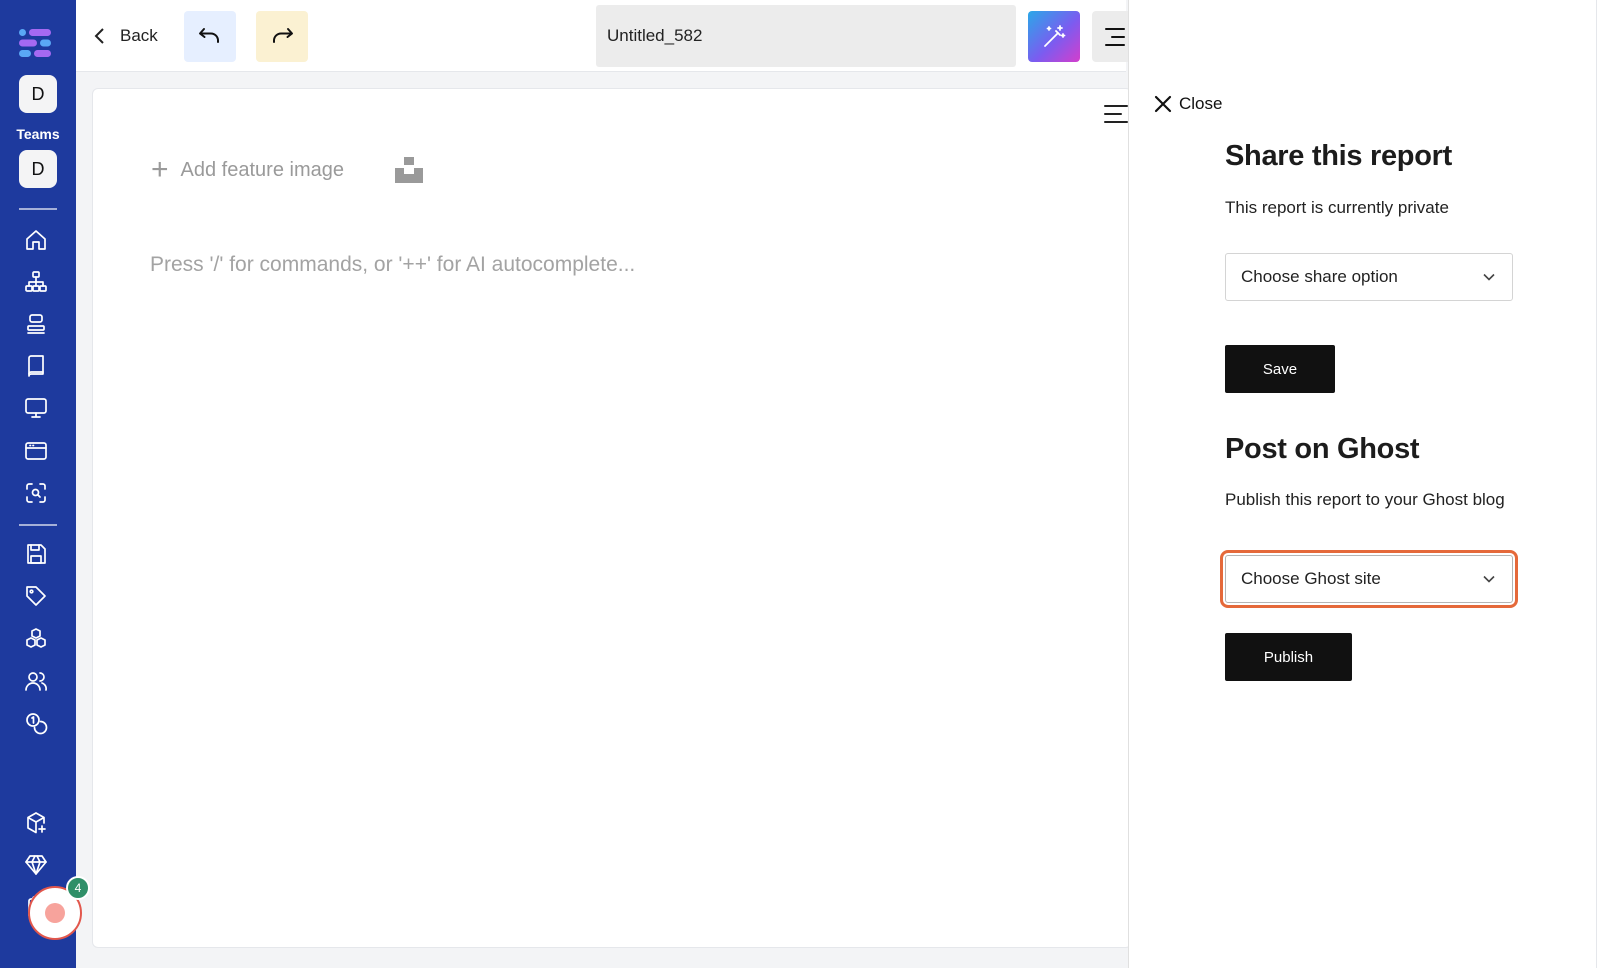 The image size is (1608, 968). I want to click on scan-search-icon, so click(36, 493).